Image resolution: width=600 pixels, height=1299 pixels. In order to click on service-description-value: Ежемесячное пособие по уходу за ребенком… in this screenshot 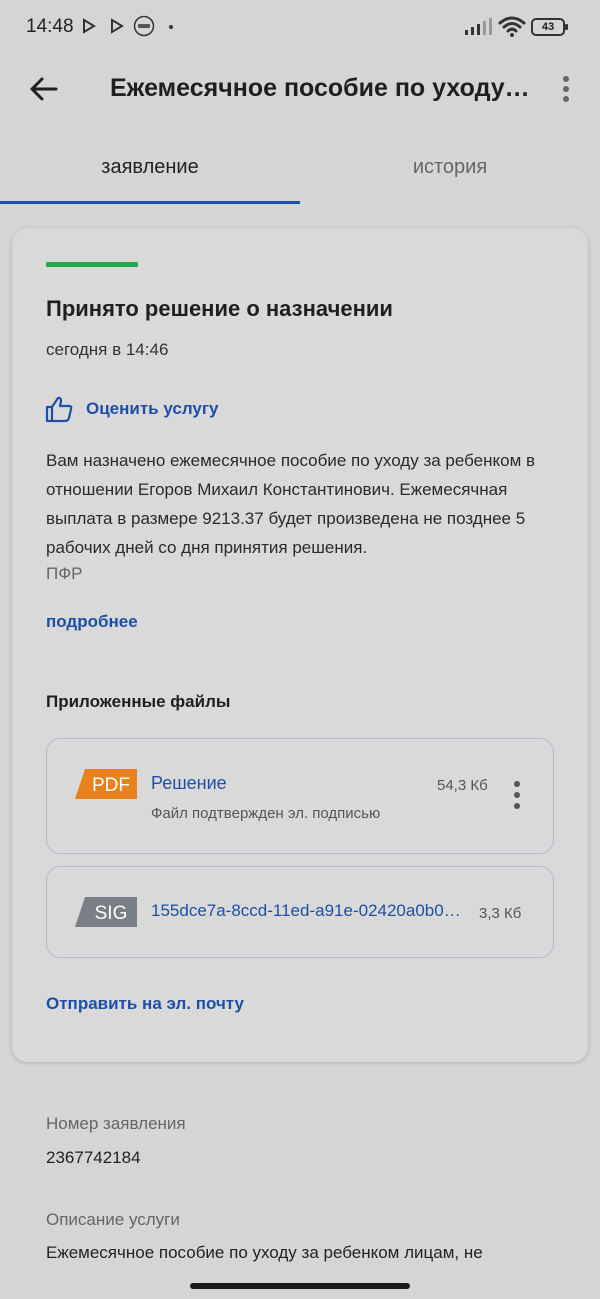, I will do `click(264, 1252)`.